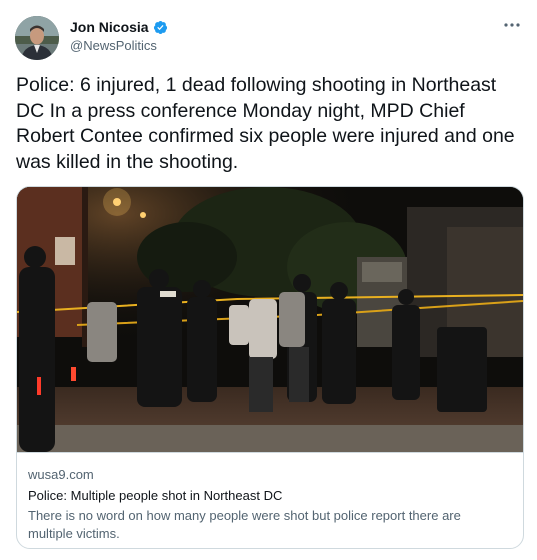 Image resolution: width=537 pixels, height=560 pixels. Describe the element at coordinates (61, 474) in the screenshot. I see `card-domain: wusa9.com` at that location.